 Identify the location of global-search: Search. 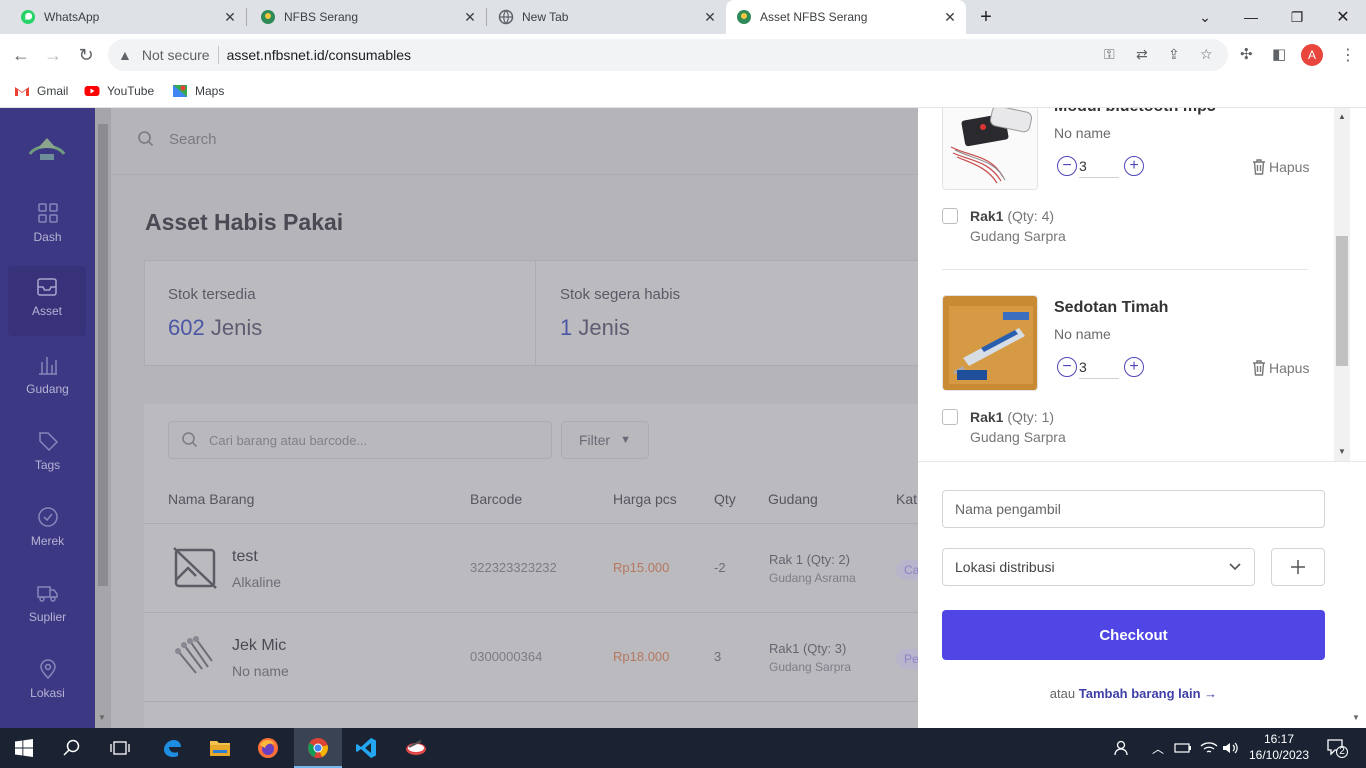
(177, 139).